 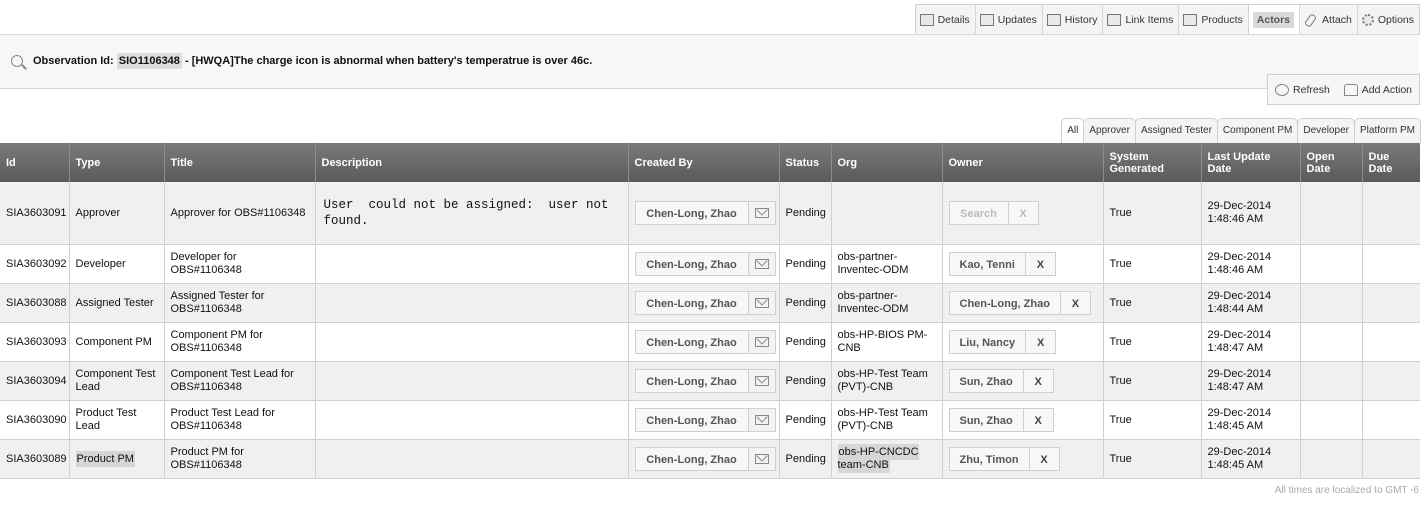 I want to click on refresh-button: Refresh, so click(x=1302, y=89).